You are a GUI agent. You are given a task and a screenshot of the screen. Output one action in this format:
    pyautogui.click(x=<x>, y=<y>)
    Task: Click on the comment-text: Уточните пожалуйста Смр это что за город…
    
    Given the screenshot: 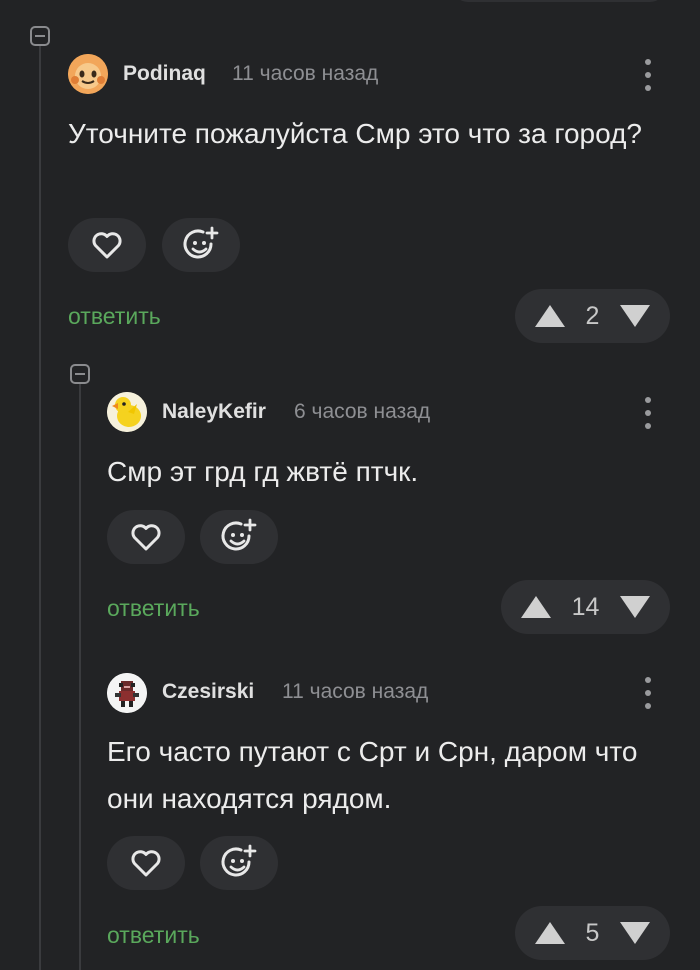 What is the action you would take?
    pyautogui.click(x=355, y=133)
    